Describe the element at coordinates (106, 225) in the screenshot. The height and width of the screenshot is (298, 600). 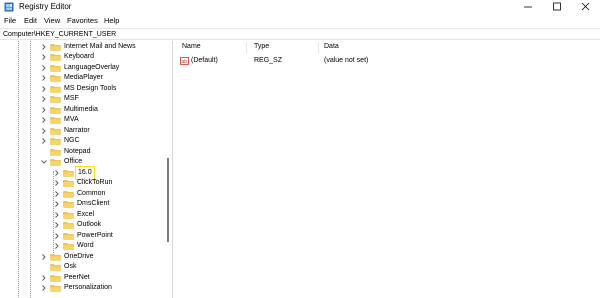
I see `tree-item-outlook: Outlook` at that location.